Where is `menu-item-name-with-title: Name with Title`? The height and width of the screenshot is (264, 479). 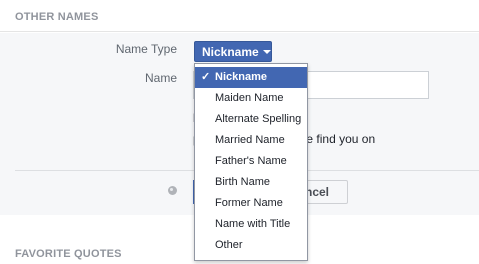
menu-item-name-with-title: Name with Title is located at coordinates (251, 224).